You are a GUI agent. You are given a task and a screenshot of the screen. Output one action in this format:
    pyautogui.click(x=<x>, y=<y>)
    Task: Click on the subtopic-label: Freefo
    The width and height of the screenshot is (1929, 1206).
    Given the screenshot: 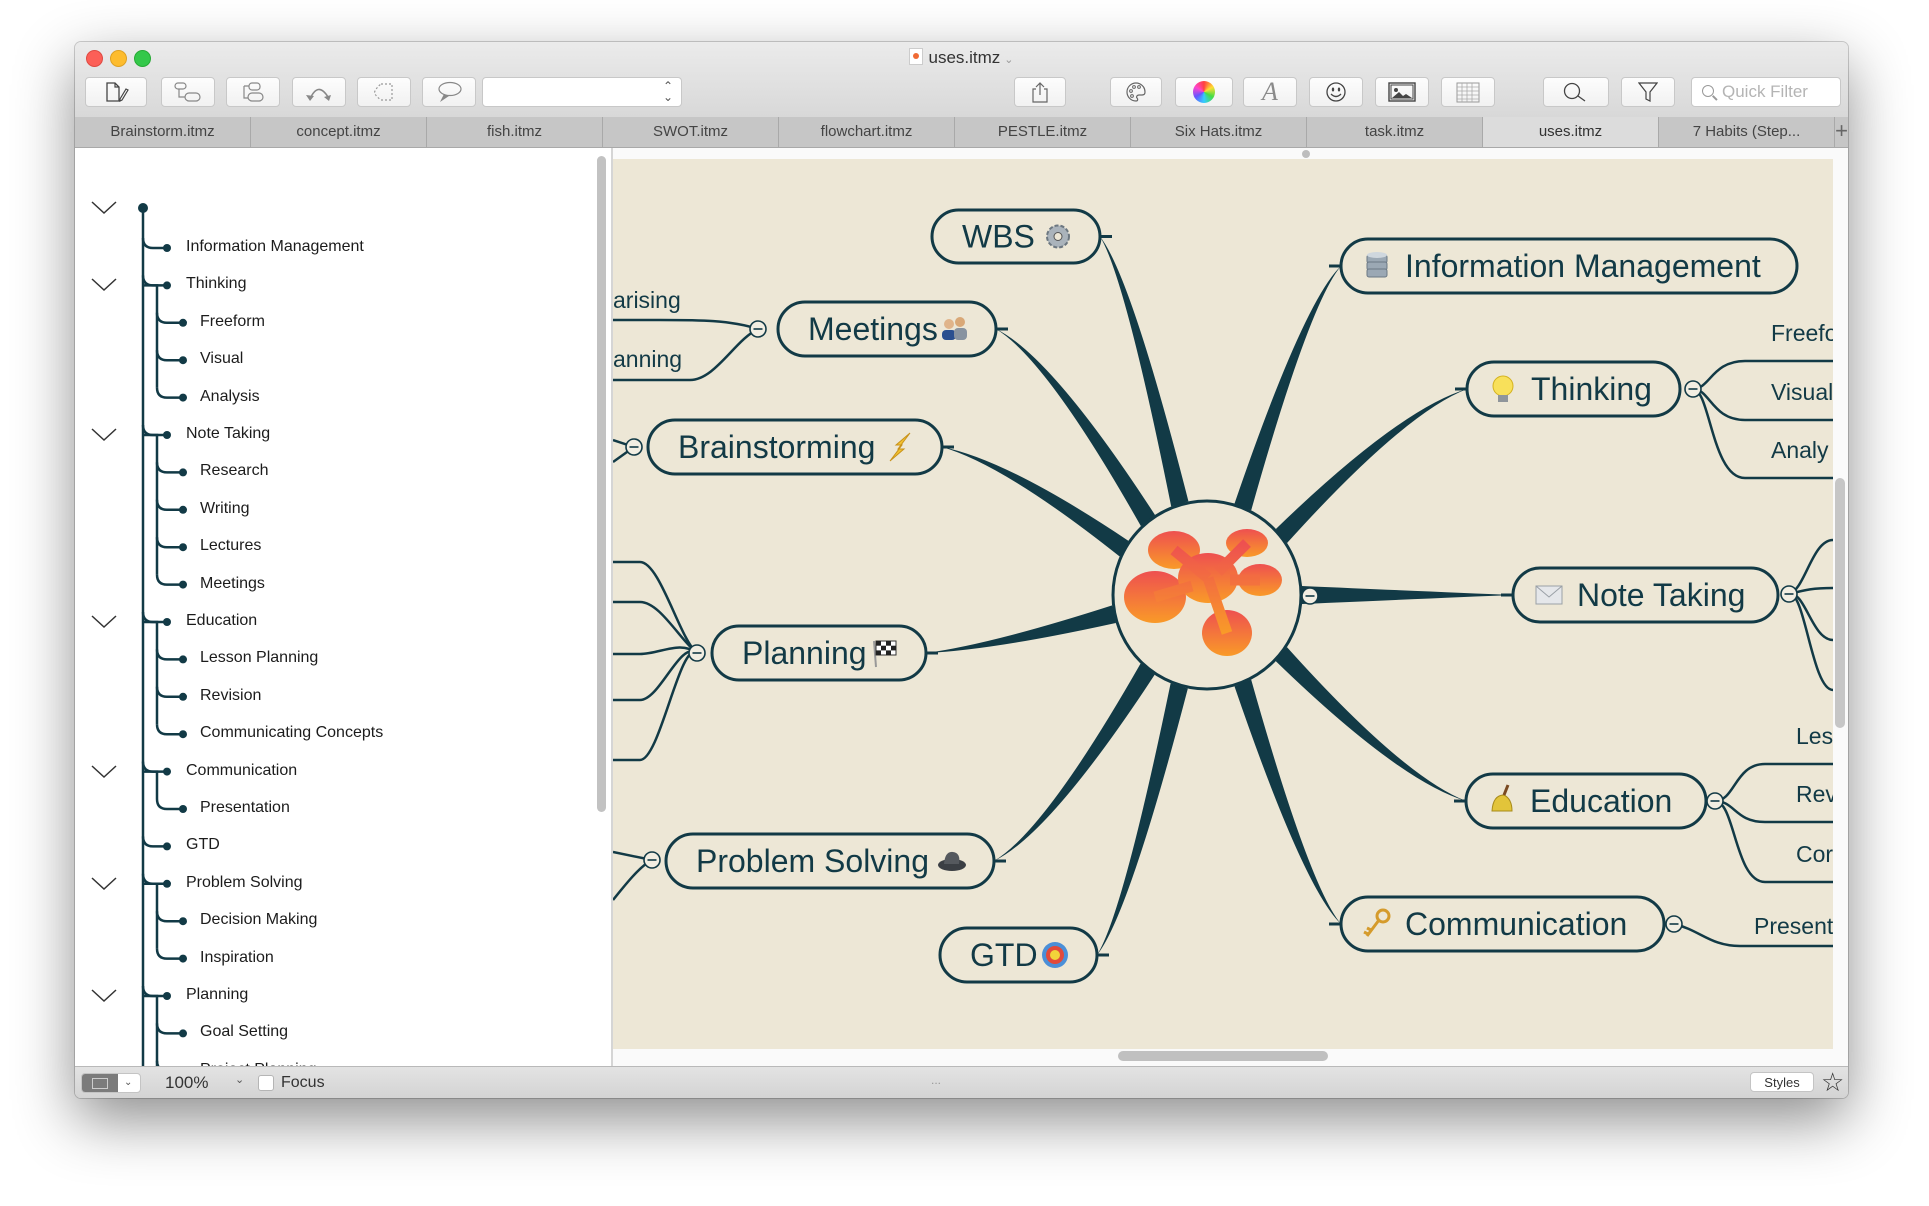 What is the action you would take?
    pyautogui.click(x=1804, y=333)
    